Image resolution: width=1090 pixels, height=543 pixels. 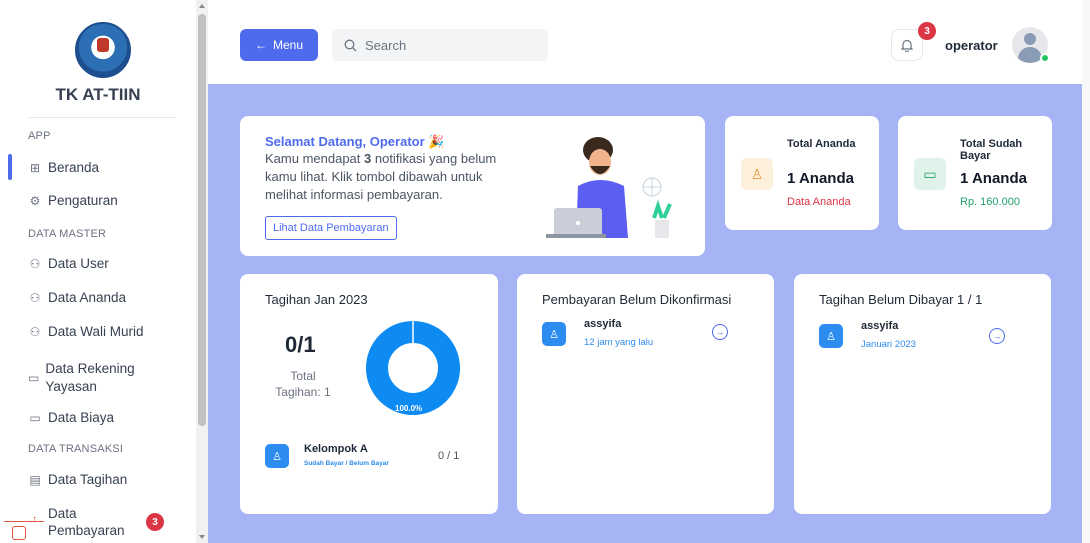 What do you see at coordinates (819, 202) in the screenshot?
I see `stat-sub: Data Ananda` at bounding box center [819, 202].